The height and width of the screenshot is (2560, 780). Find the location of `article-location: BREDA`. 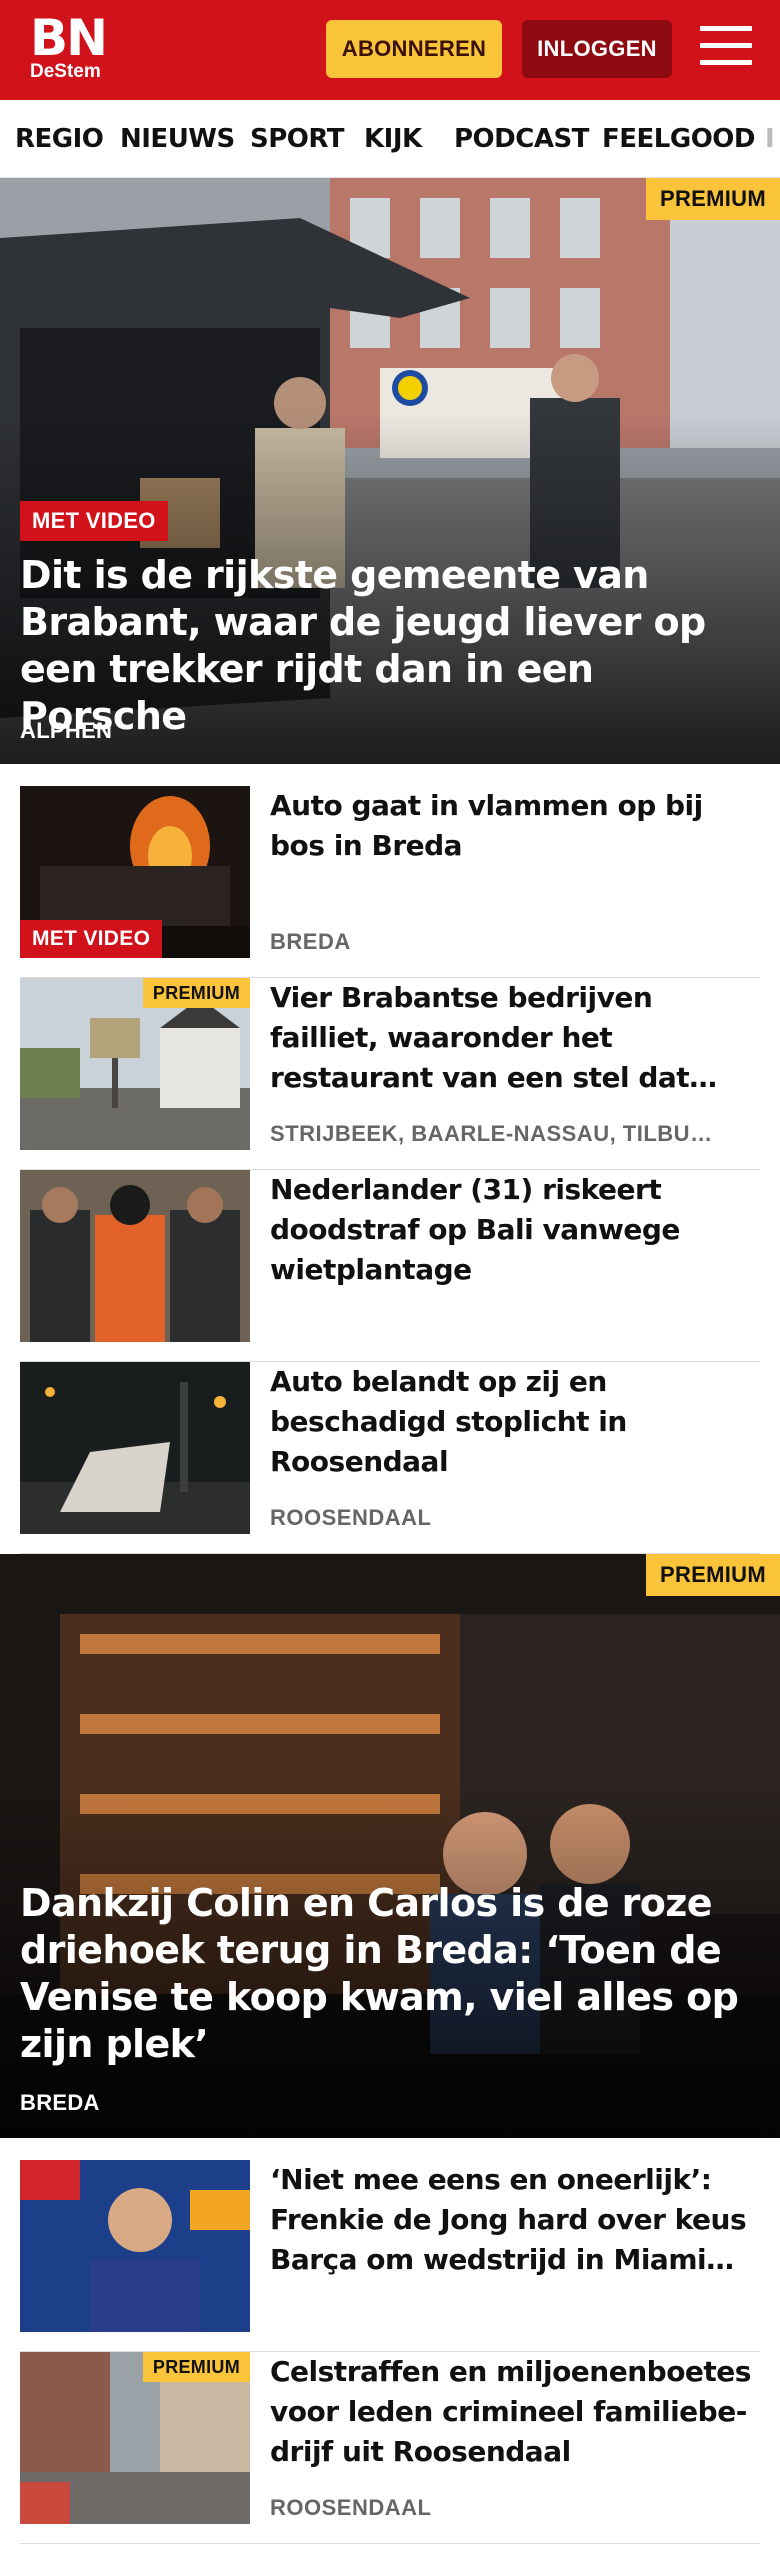

article-location: BREDA is located at coordinates (310, 941).